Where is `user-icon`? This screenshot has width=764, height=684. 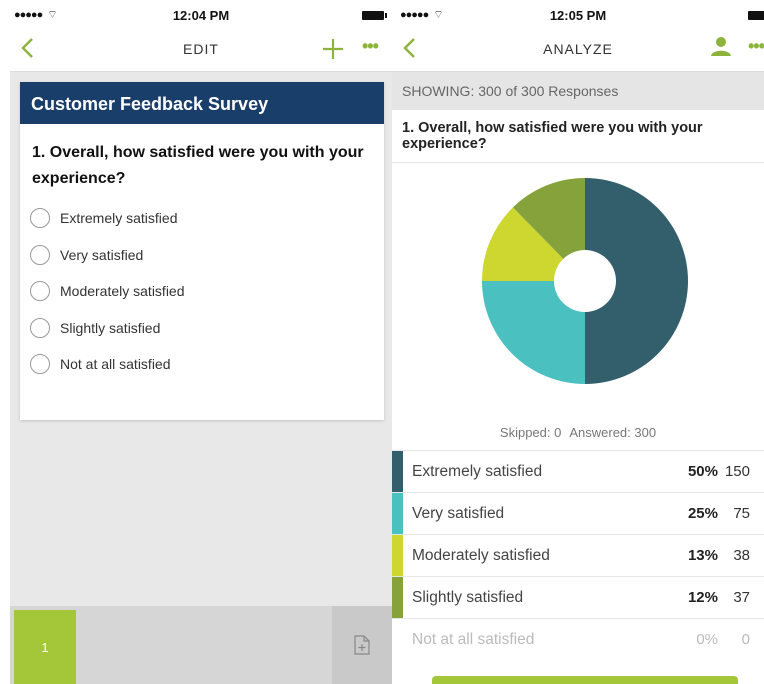 user-icon is located at coordinates (721, 48).